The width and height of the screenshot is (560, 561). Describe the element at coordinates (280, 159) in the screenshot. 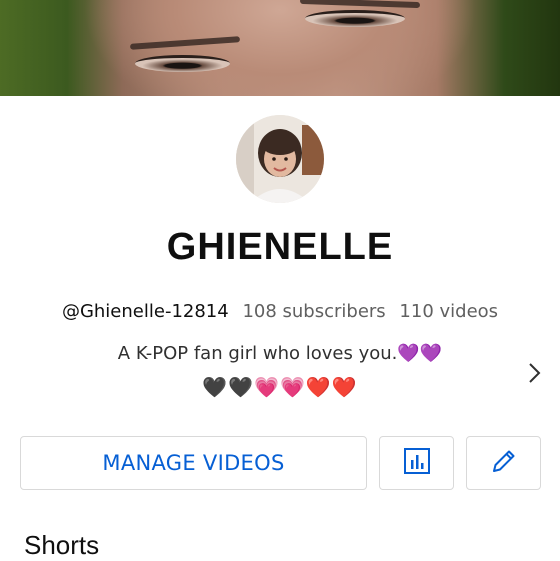

I see `channel-avatar` at that location.